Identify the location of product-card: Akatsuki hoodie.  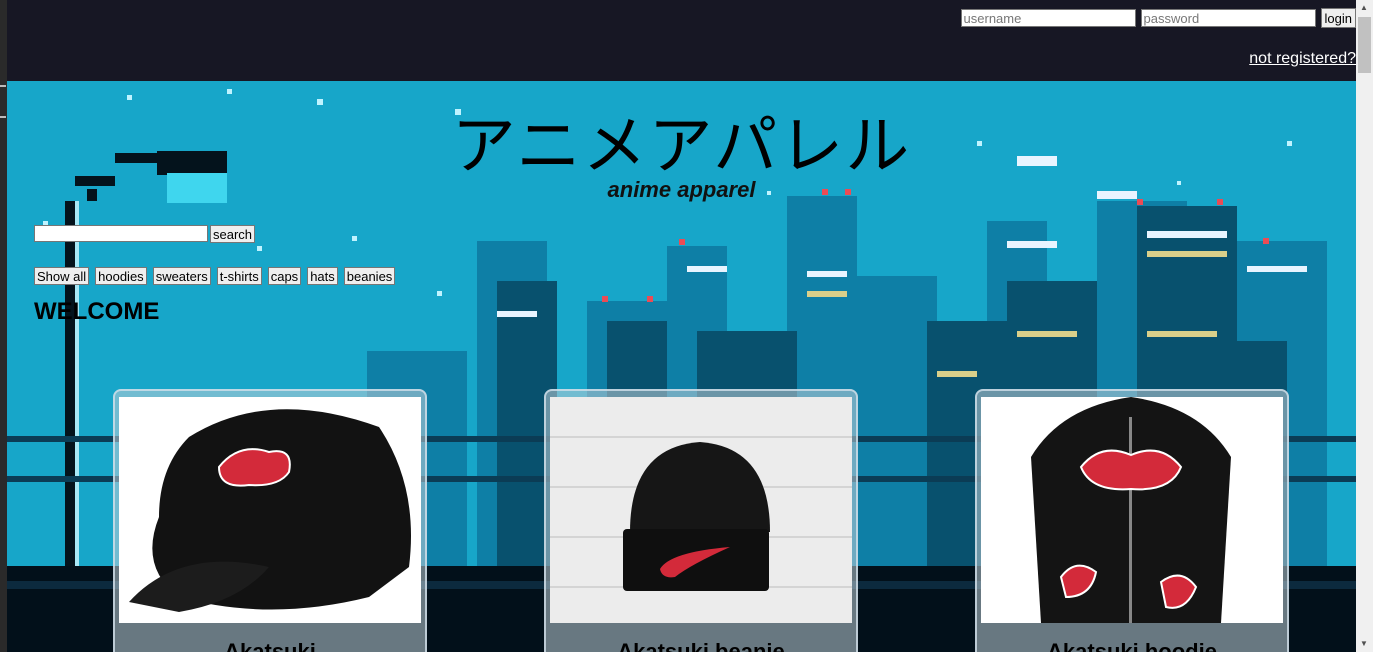
(1132, 520).